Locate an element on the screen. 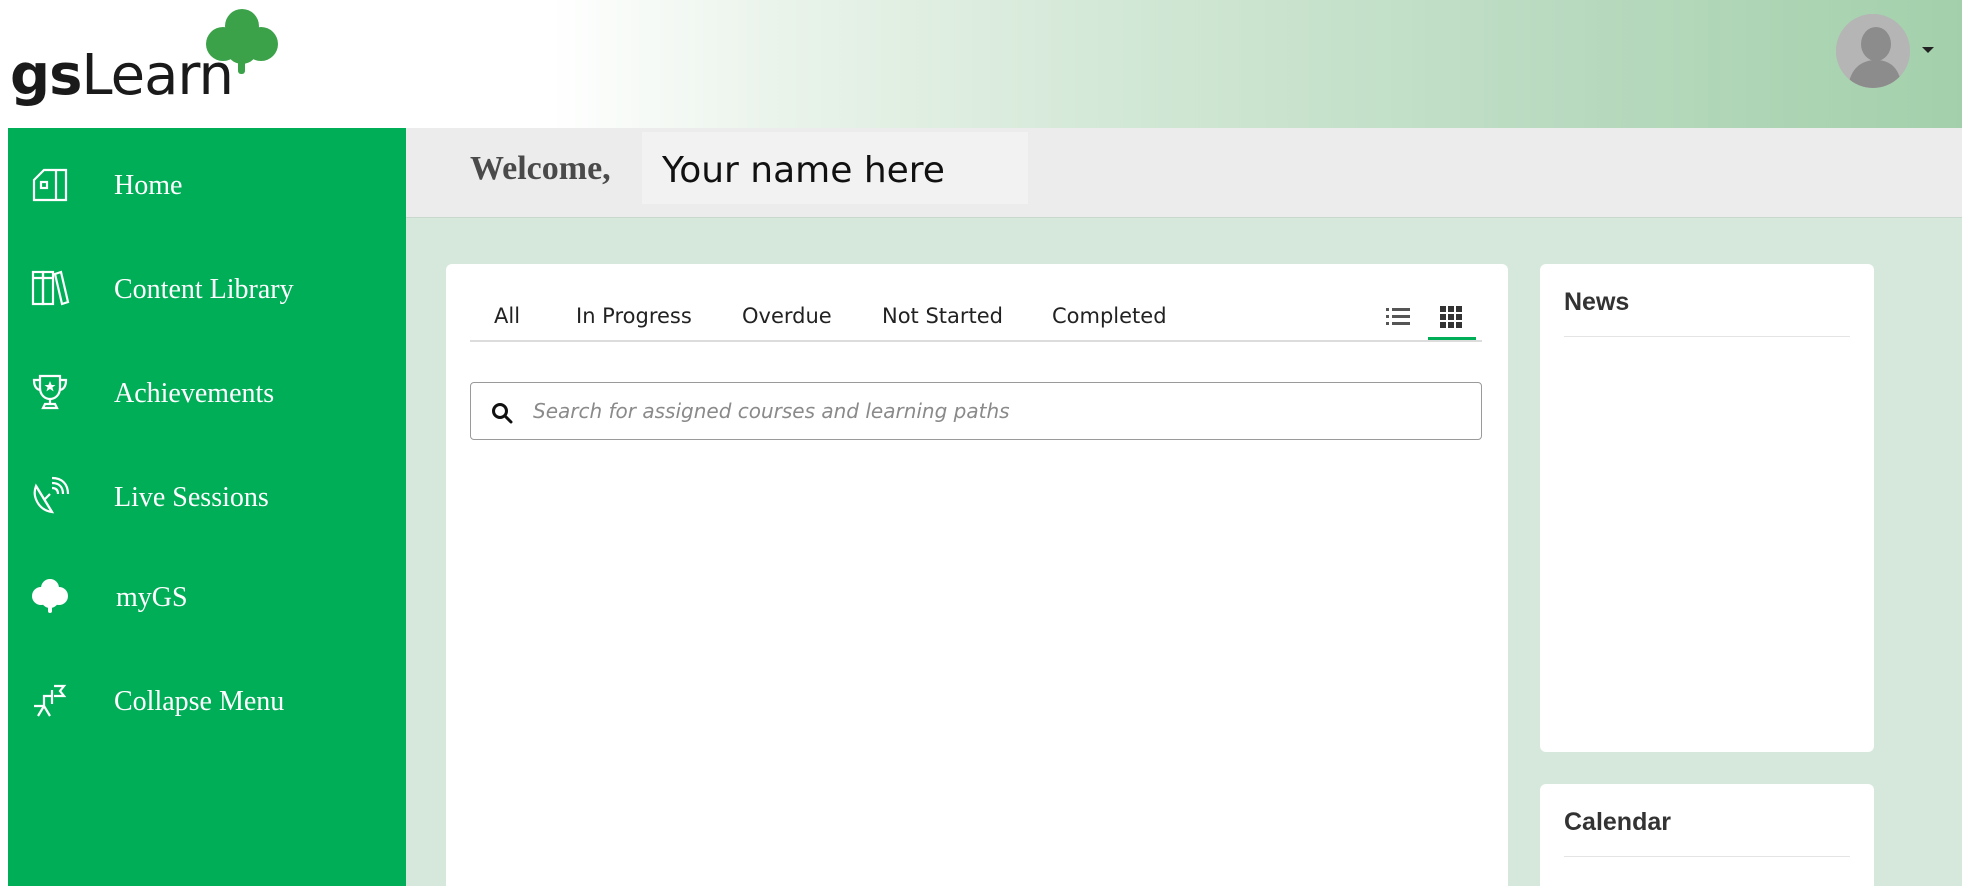  user-menu is located at coordinates (1886, 52).